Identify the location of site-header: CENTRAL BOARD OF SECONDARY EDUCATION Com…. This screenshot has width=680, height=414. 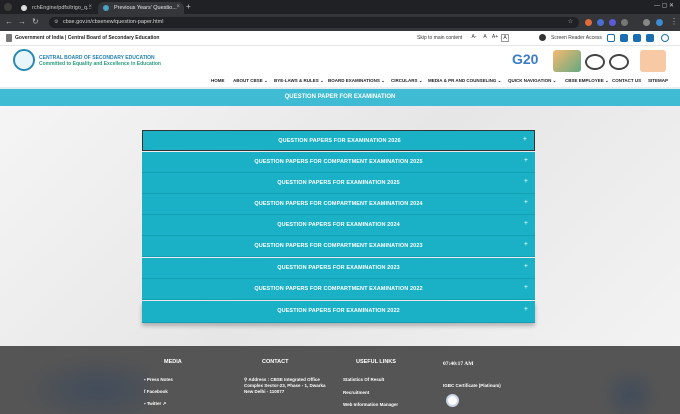
(340, 61).